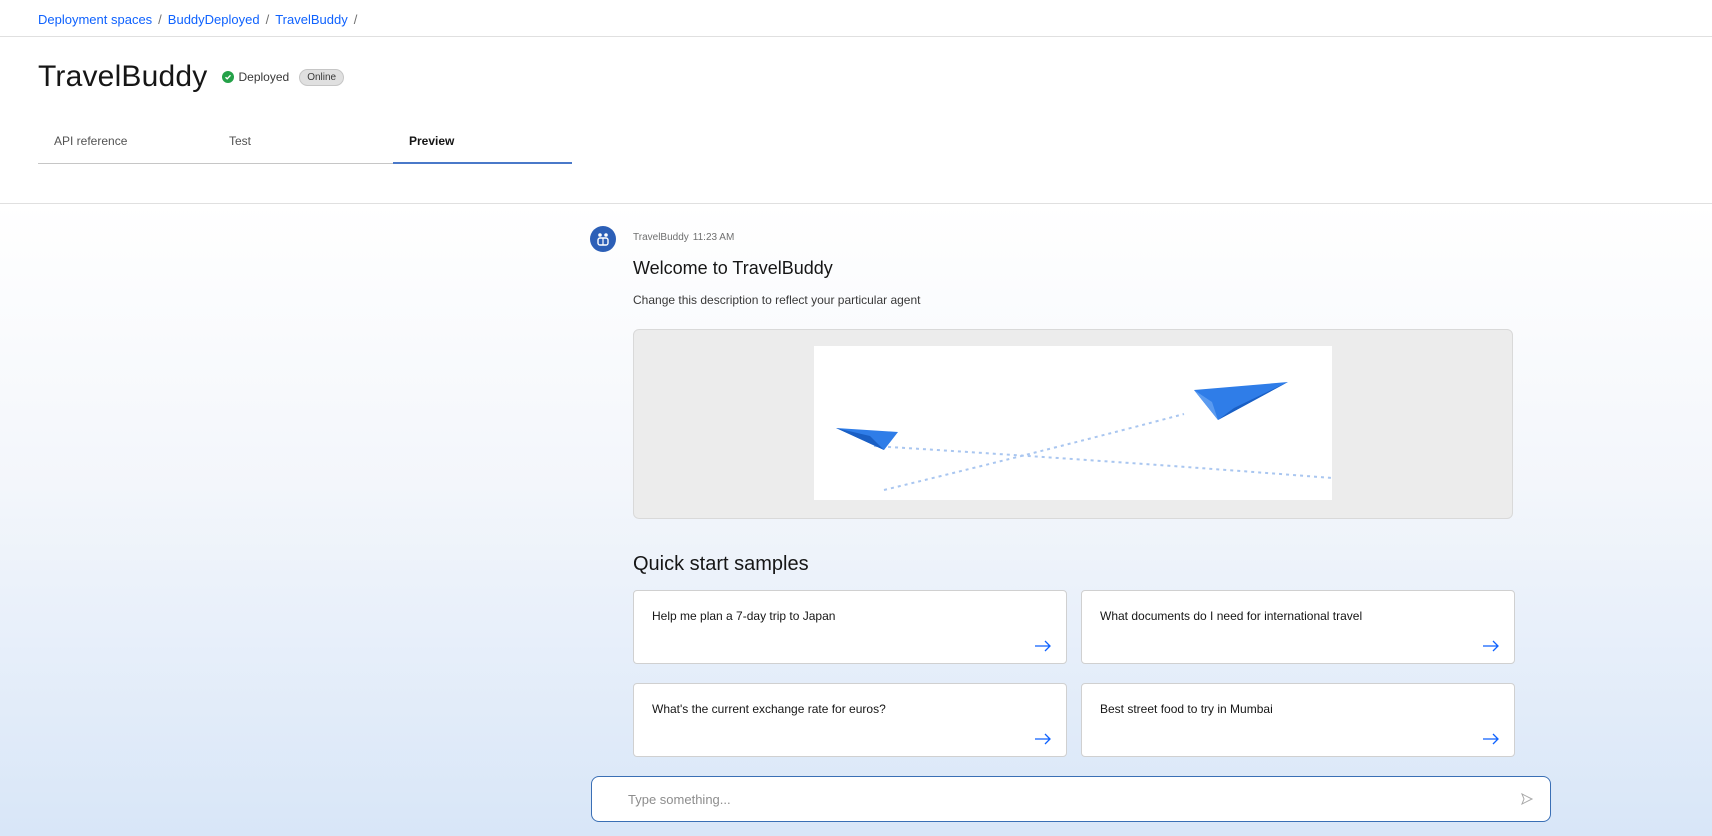 The width and height of the screenshot is (1712, 836). I want to click on breadcrumb-travelbuddy: TravelBuddy, so click(311, 19).